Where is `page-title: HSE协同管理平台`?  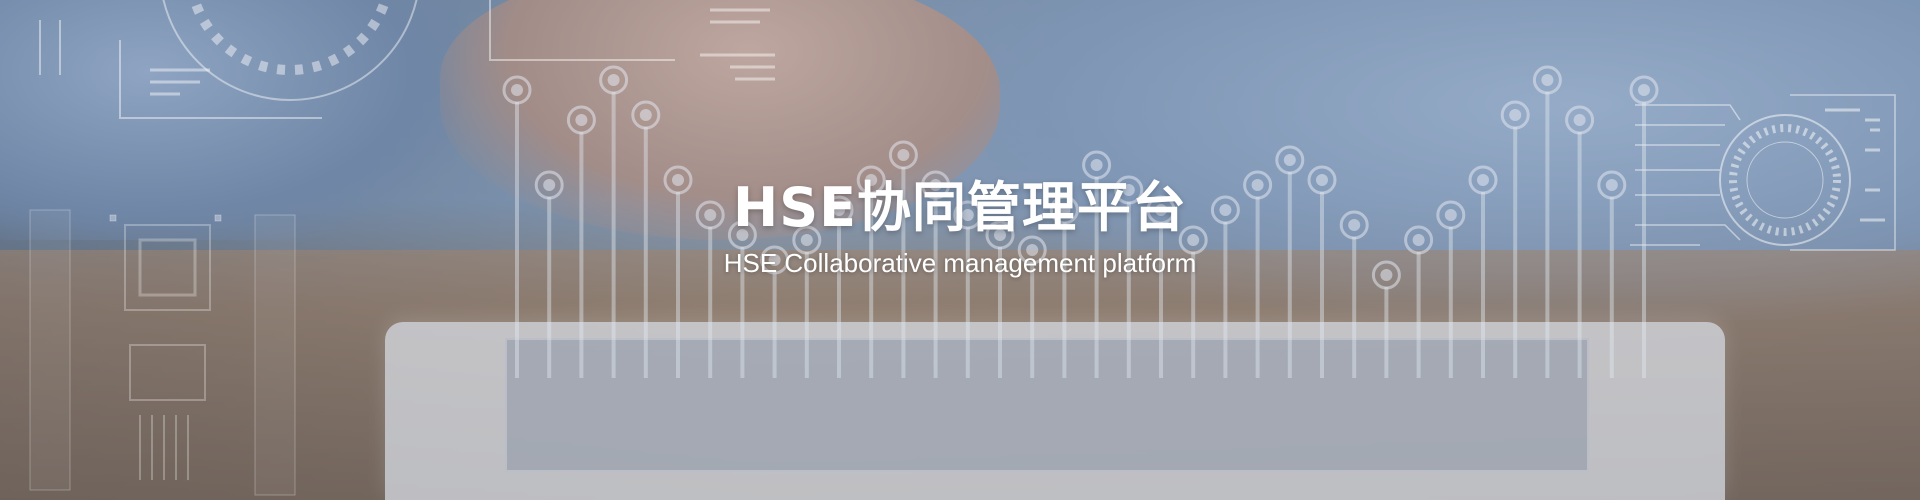 page-title: HSE协同管理平台 is located at coordinates (960, 207).